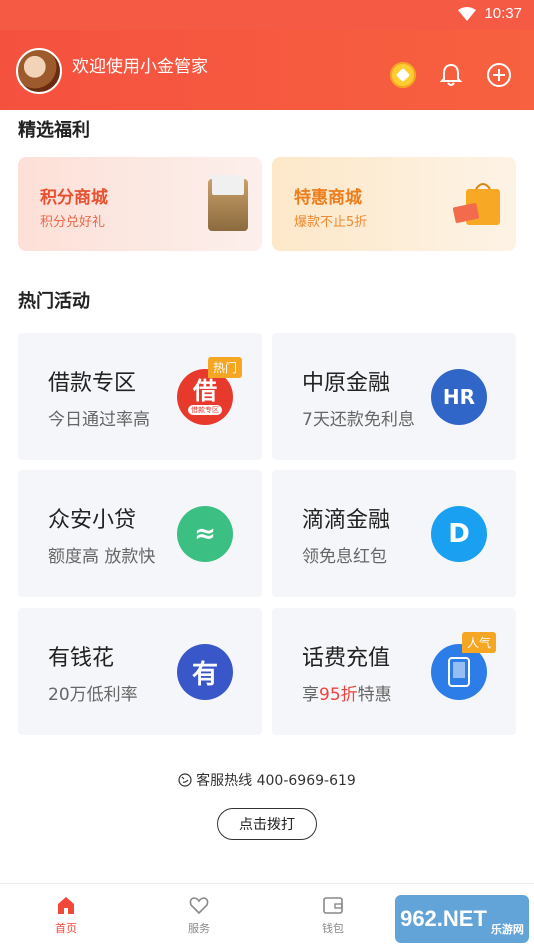  I want to click on watermark-logo: 962.NET 乐游网, so click(462, 919).